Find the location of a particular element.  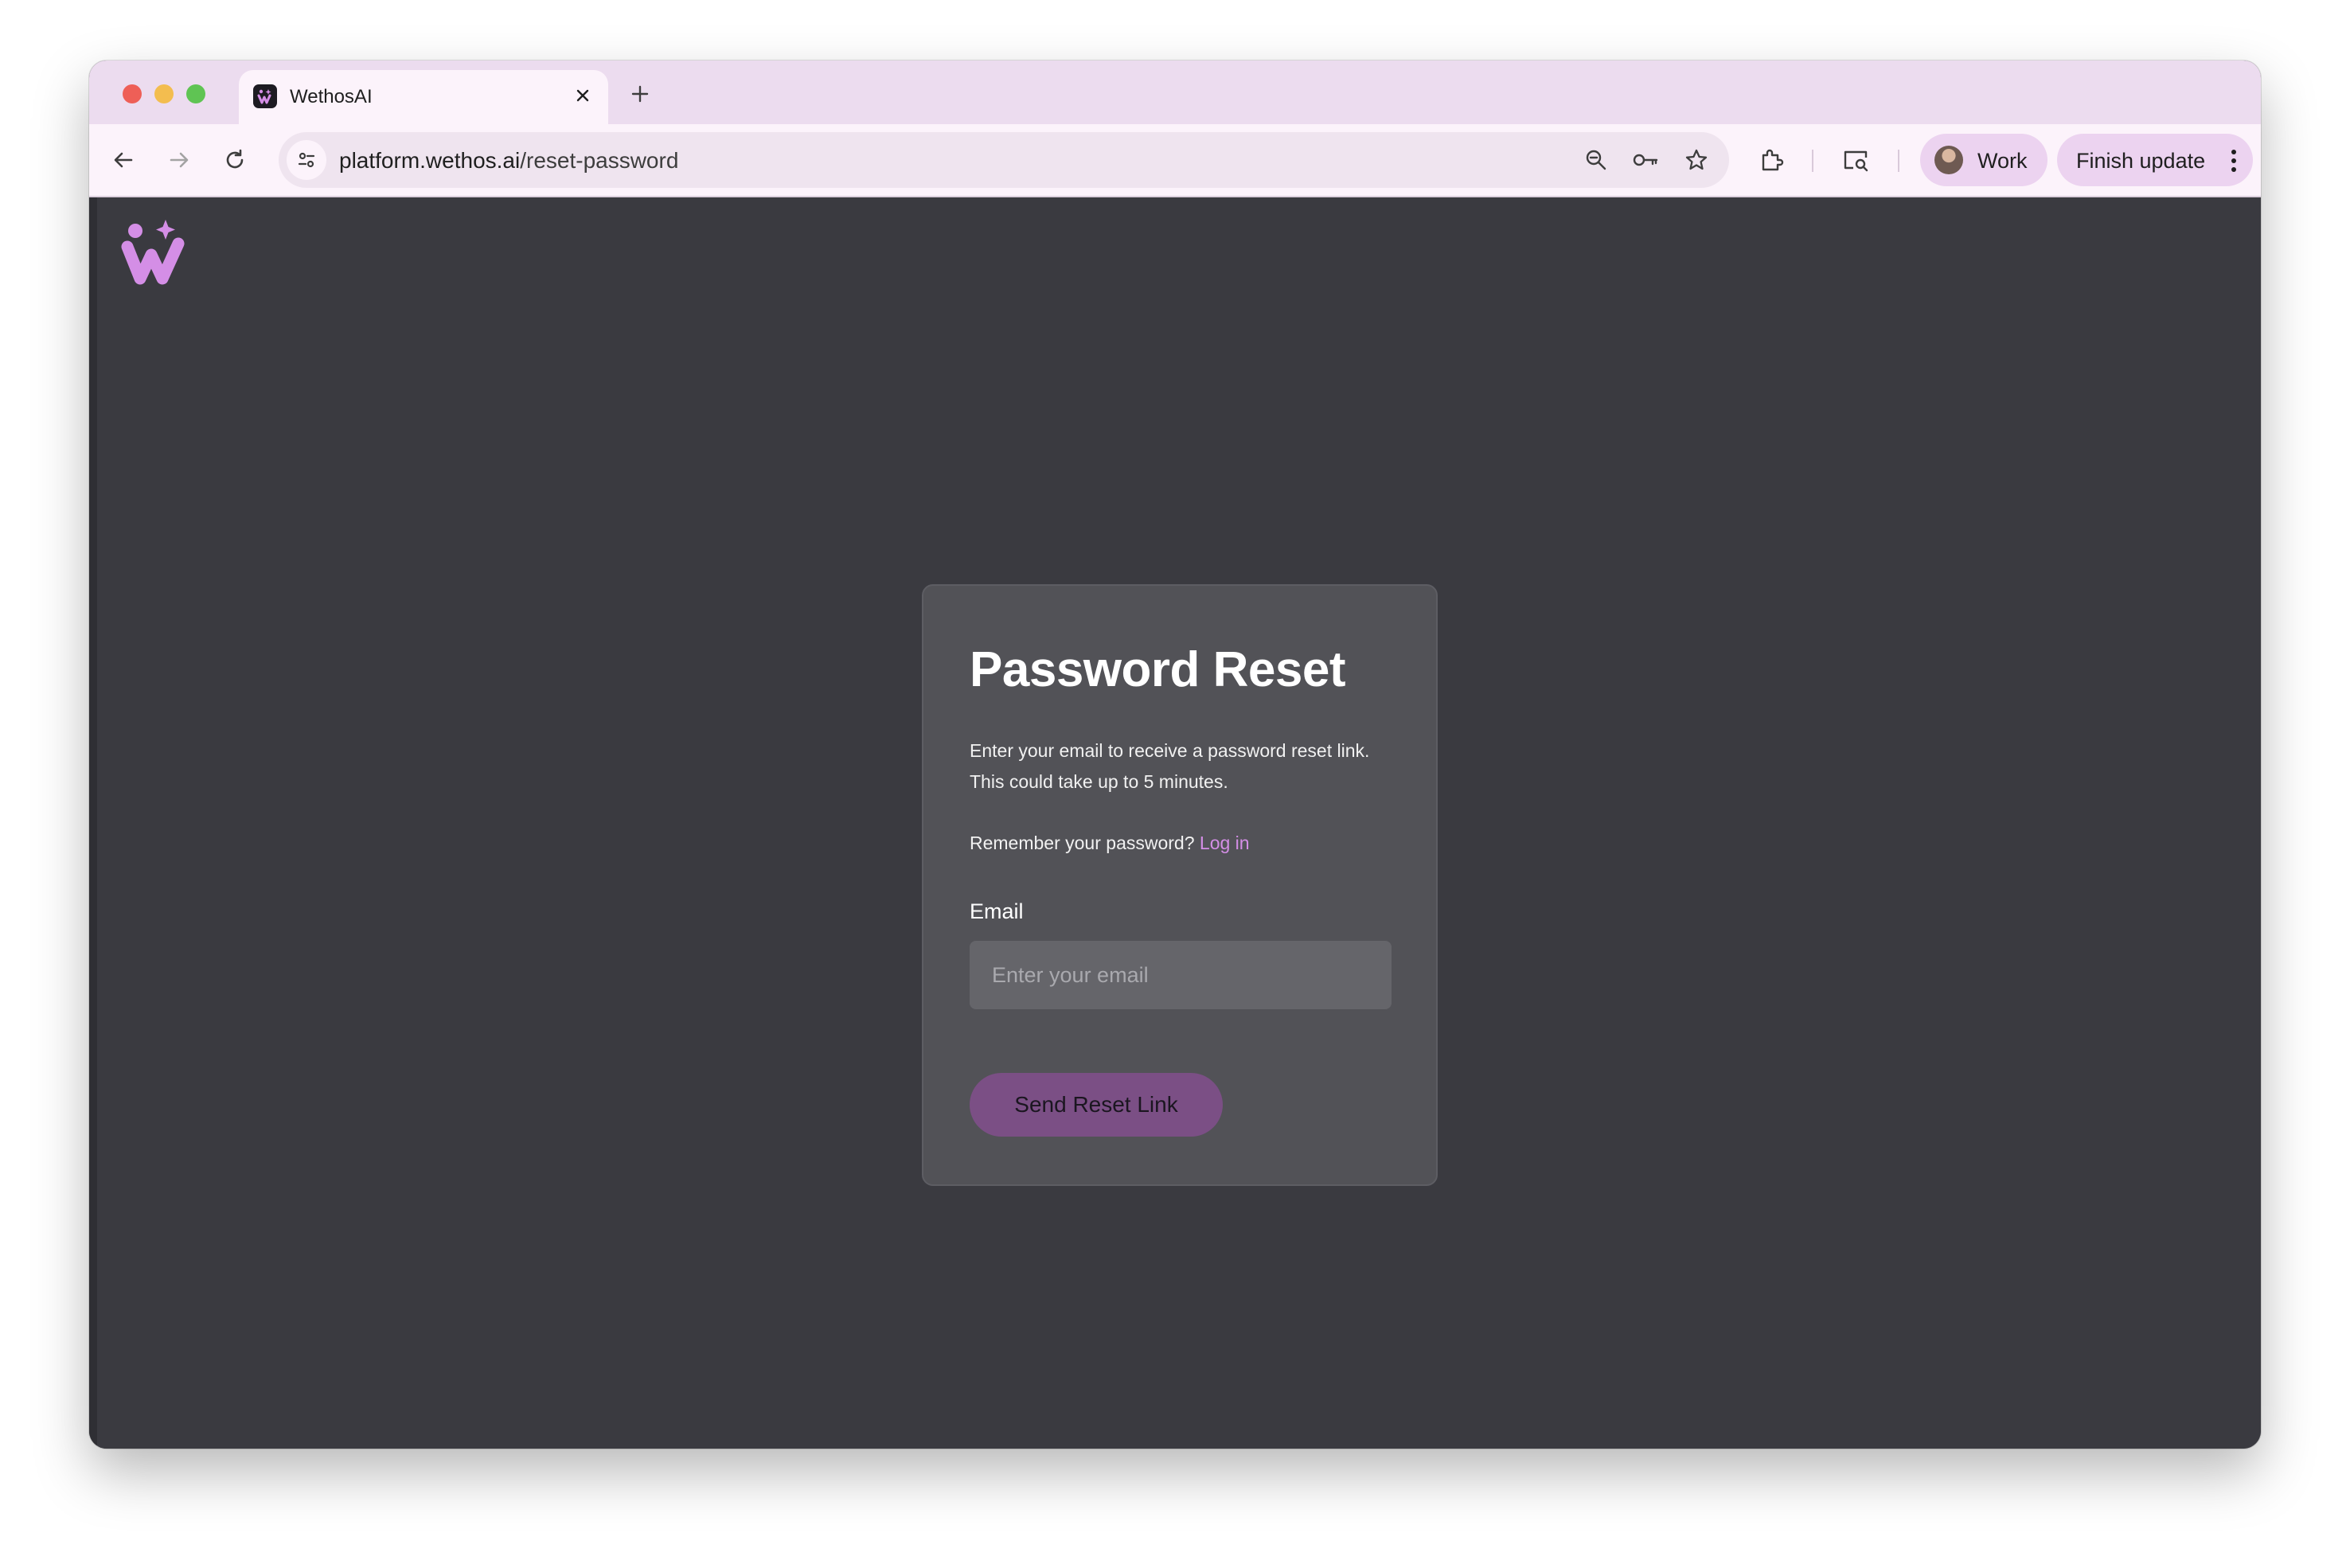

page-title: Password Reset is located at coordinates (1158, 670).